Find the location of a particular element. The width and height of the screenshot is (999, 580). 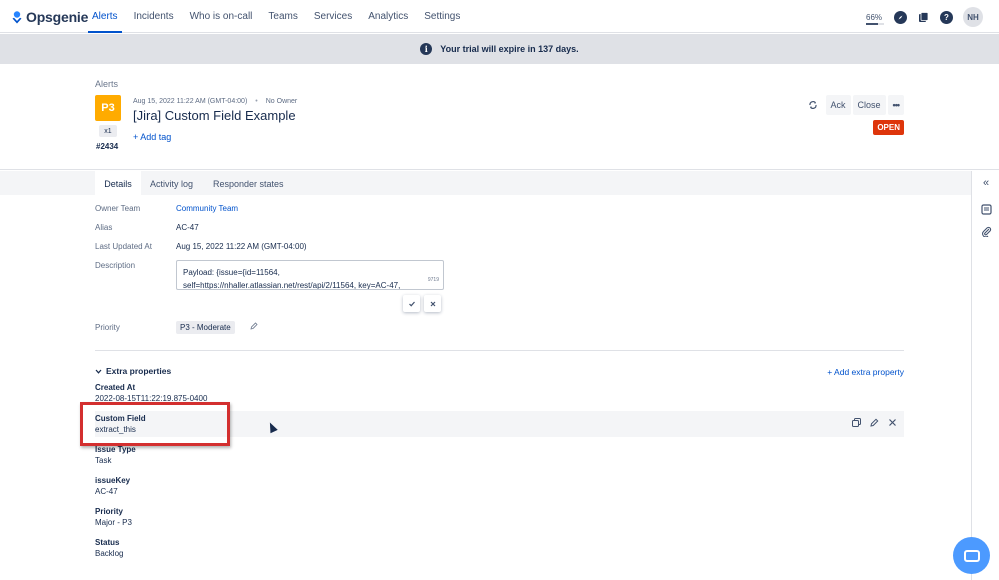

cancel-description-button is located at coordinates (432, 303).